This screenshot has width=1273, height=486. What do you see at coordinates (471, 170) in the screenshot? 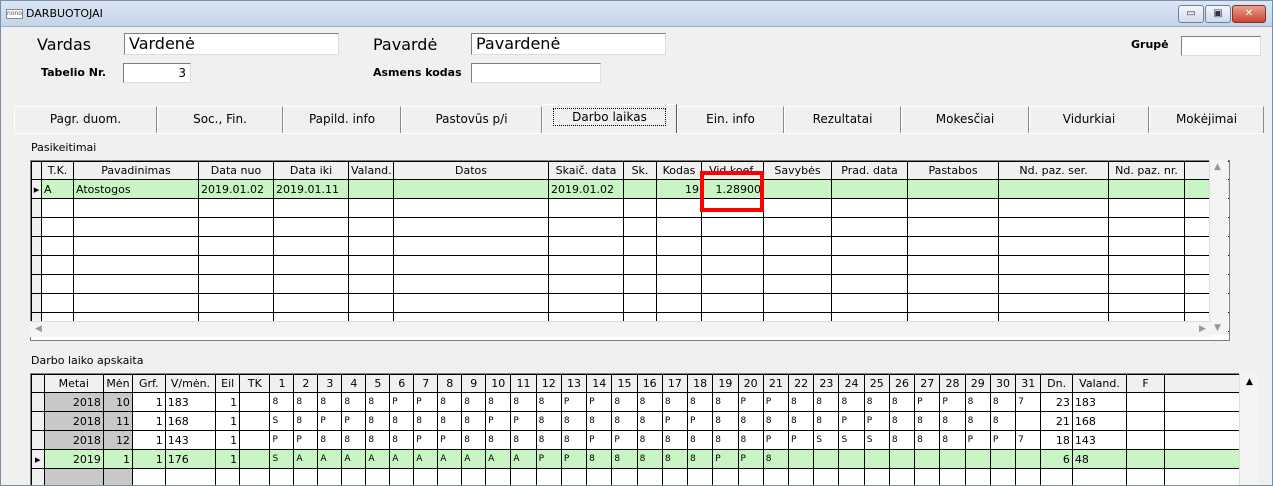
I see `column-header: Datos` at bounding box center [471, 170].